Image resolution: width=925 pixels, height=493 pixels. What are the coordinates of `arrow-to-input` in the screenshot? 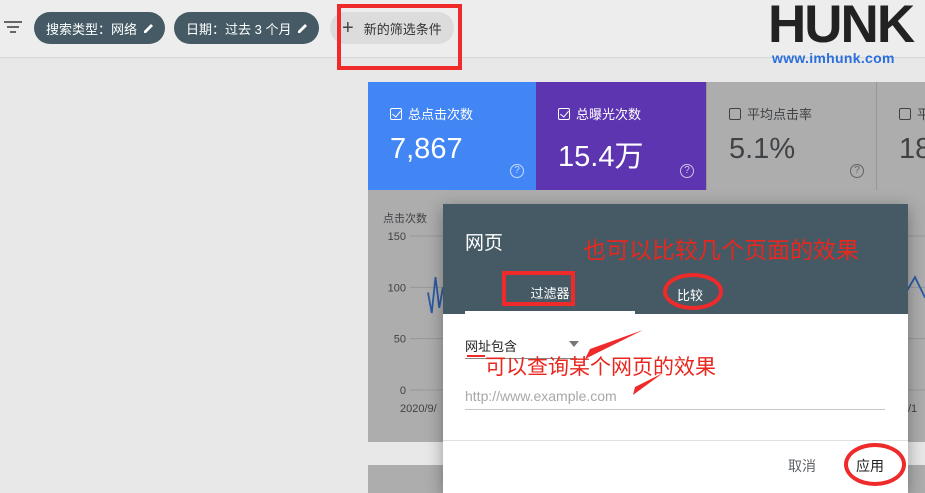 It's located at (648, 384).